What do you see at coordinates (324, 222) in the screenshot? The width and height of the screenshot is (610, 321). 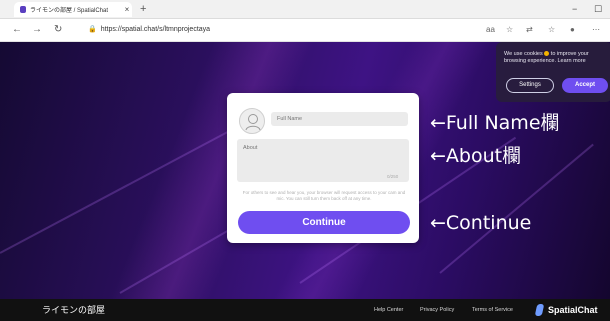 I see `continue-button: Continue` at bounding box center [324, 222].